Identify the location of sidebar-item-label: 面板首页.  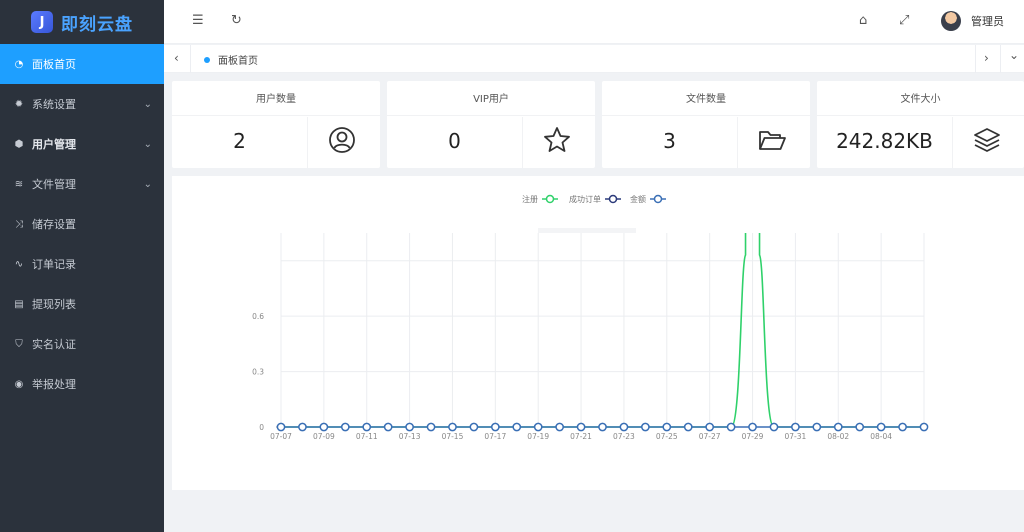
(54, 64).